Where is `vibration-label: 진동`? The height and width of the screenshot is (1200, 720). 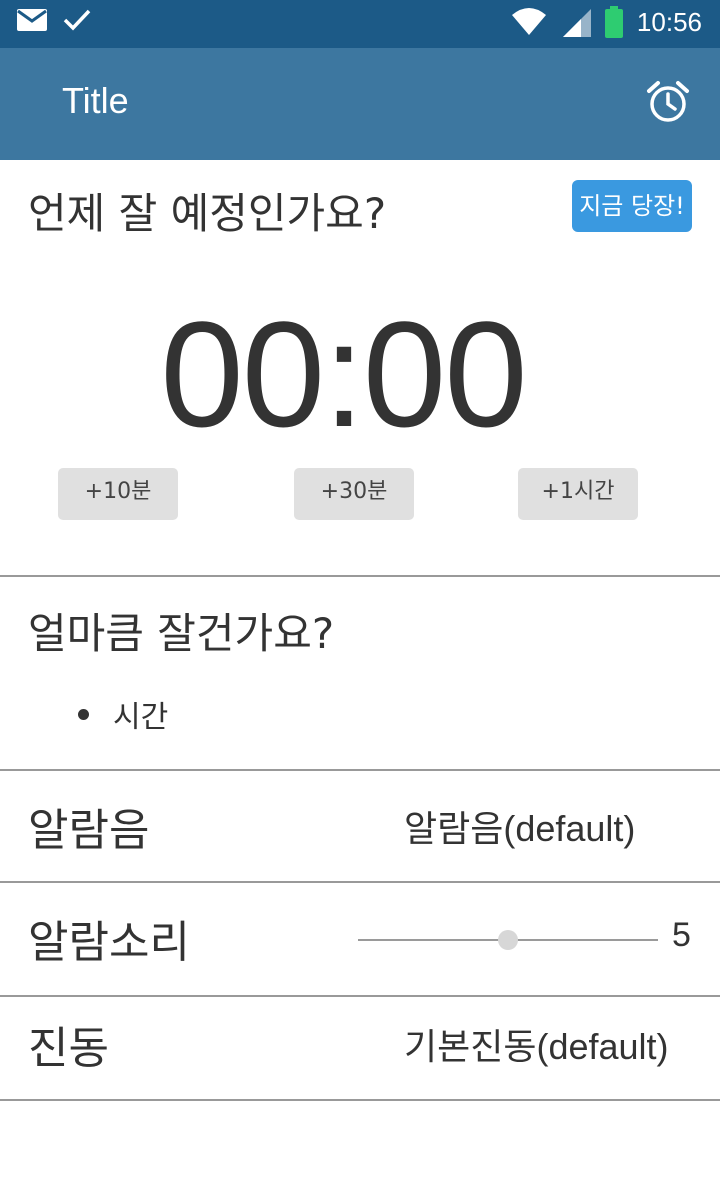 vibration-label: 진동 is located at coordinates (68, 1048).